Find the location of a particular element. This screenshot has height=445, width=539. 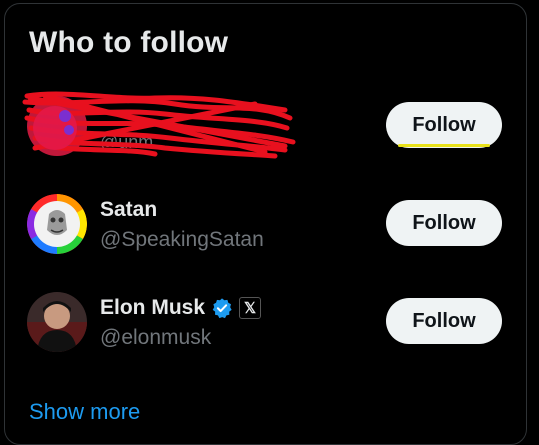

account-name-text: Satan is located at coordinates (128, 210).